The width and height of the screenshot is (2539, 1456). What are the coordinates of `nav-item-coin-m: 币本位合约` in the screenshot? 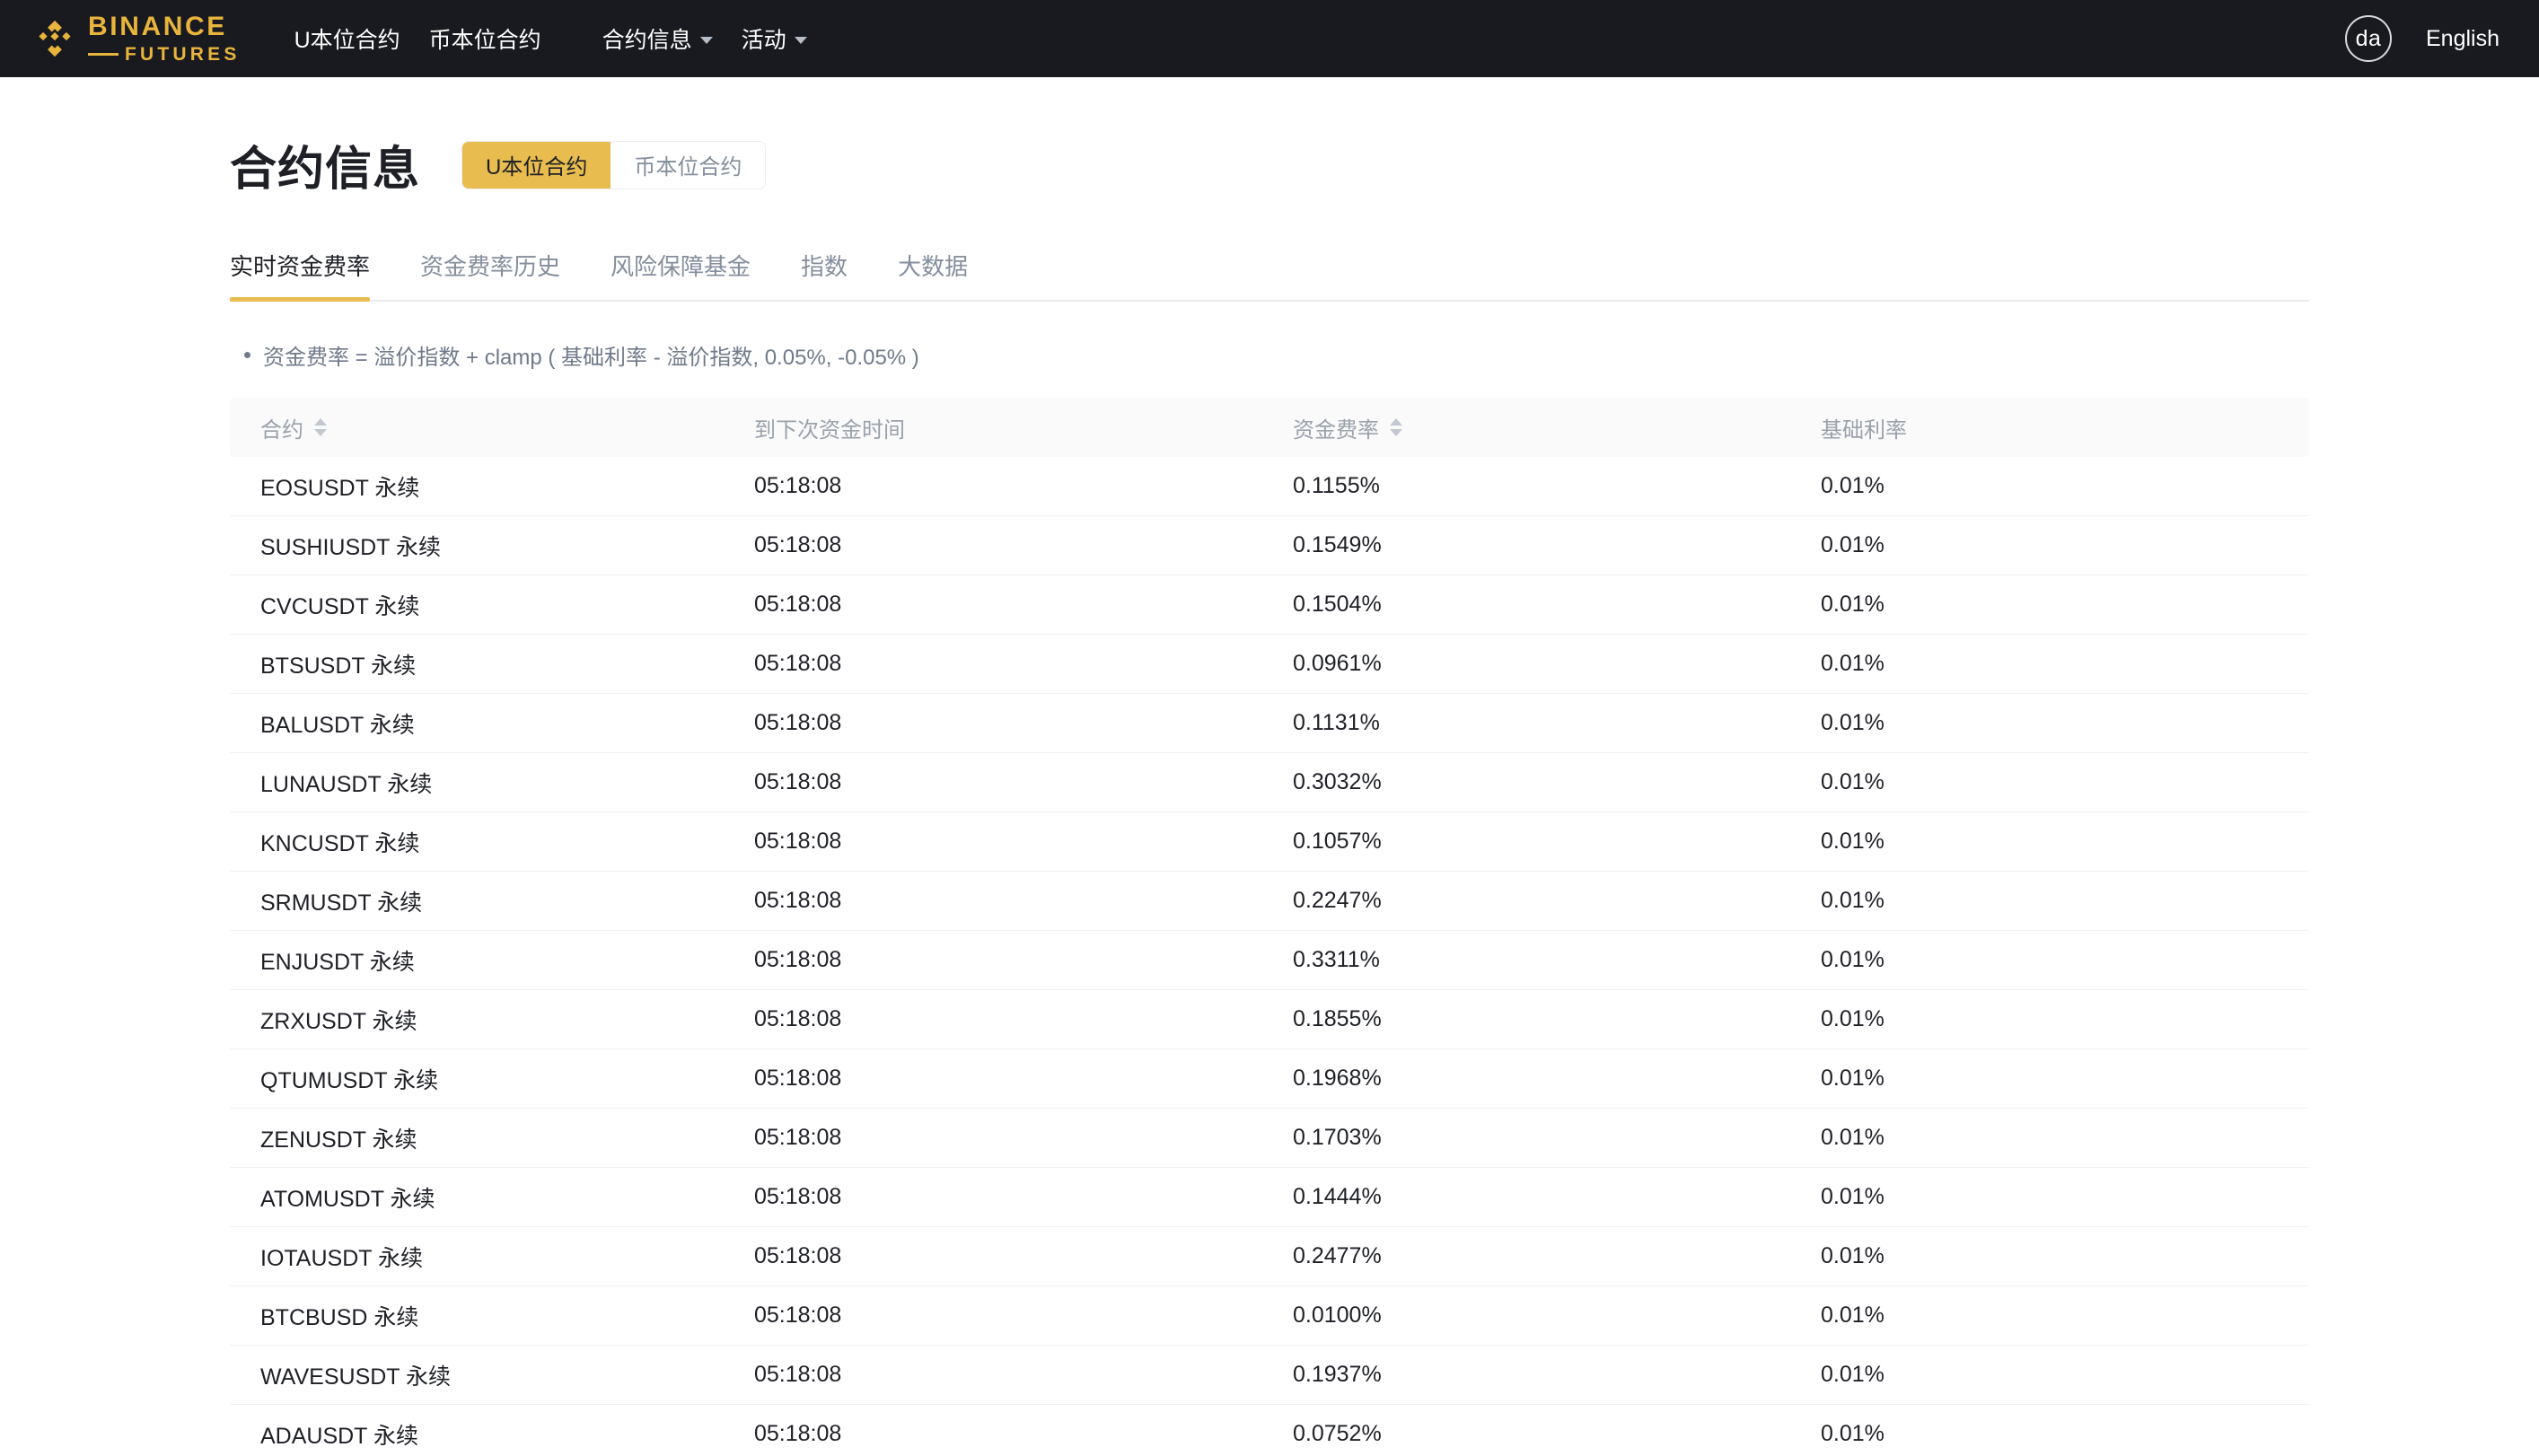 It's located at (485, 39).